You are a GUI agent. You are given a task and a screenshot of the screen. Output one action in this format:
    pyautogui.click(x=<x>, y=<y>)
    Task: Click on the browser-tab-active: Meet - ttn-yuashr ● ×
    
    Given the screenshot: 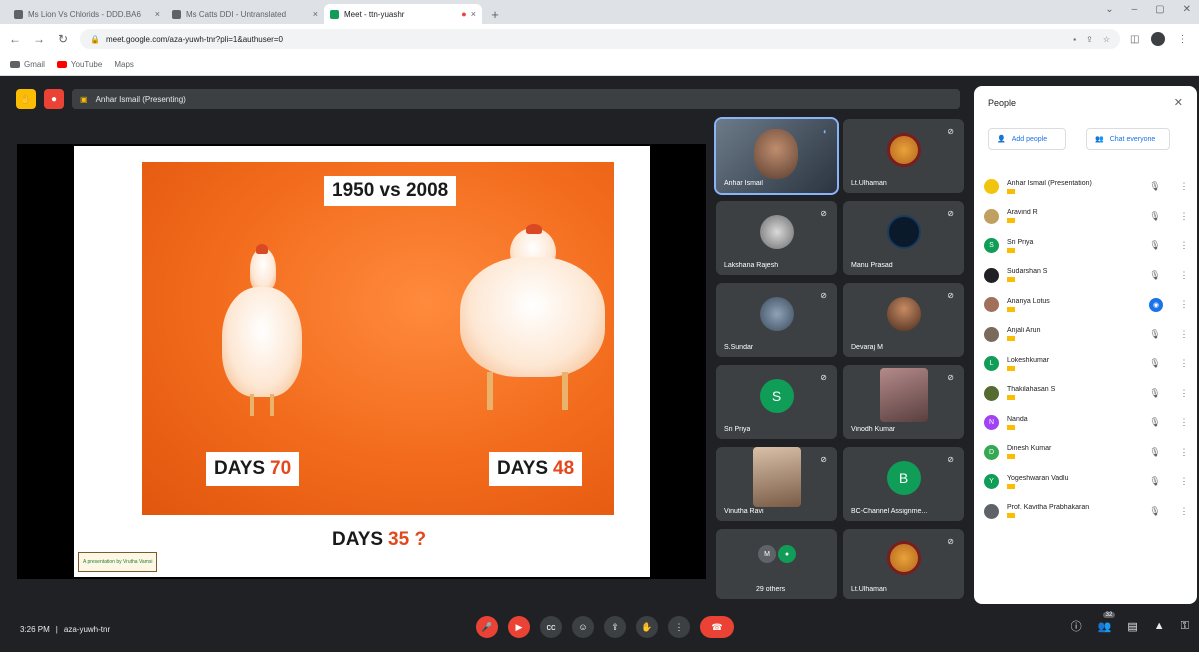 What is the action you would take?
    pyautogui.click(x=403, y=14)
    